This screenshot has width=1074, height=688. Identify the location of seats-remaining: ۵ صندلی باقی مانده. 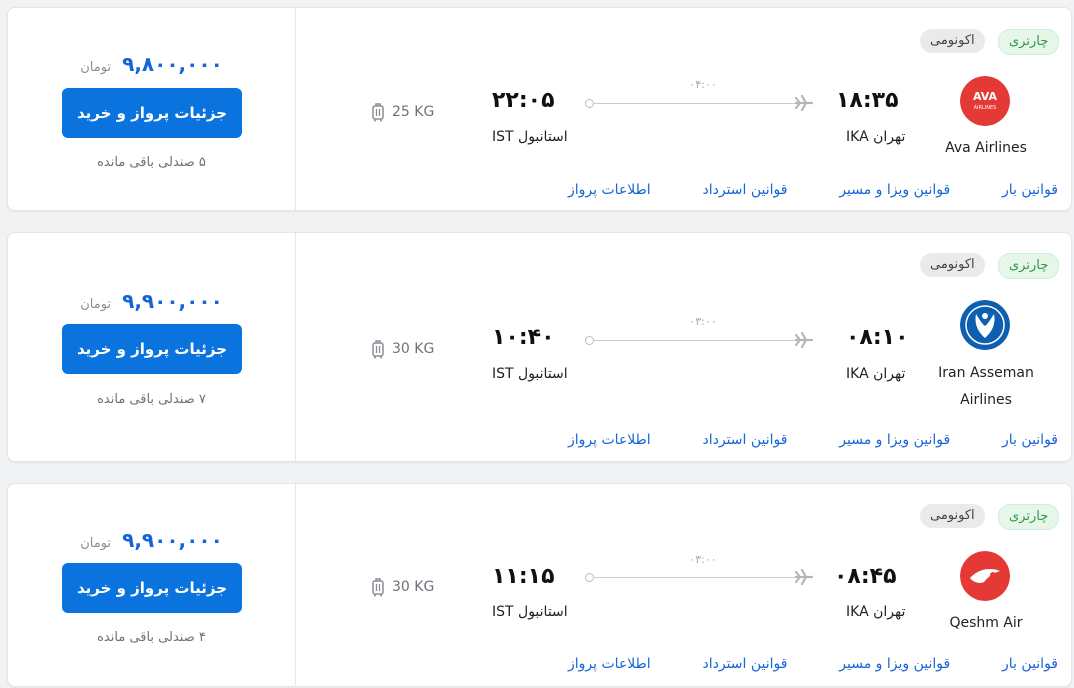
(151, 162).